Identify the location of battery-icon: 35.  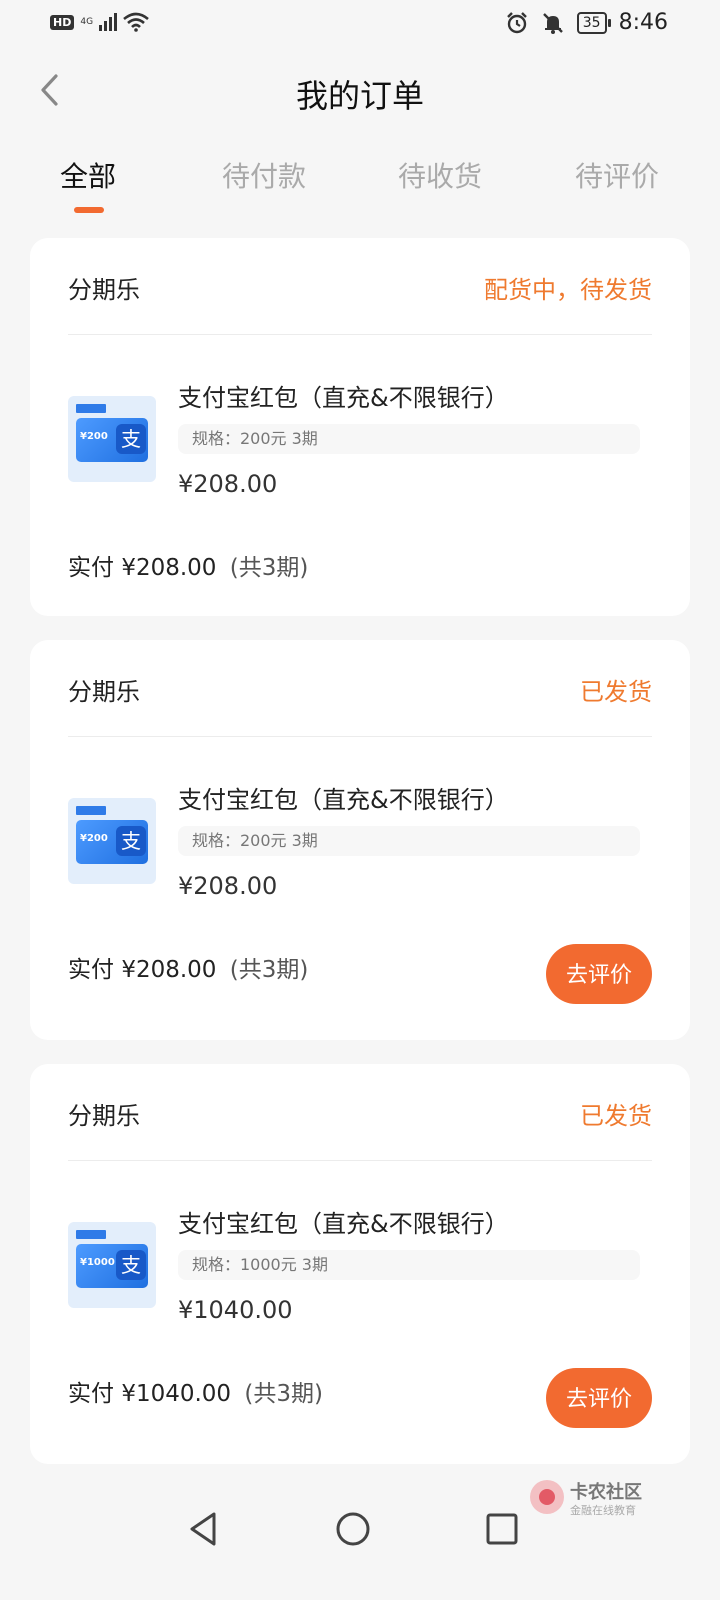
(593, 22).